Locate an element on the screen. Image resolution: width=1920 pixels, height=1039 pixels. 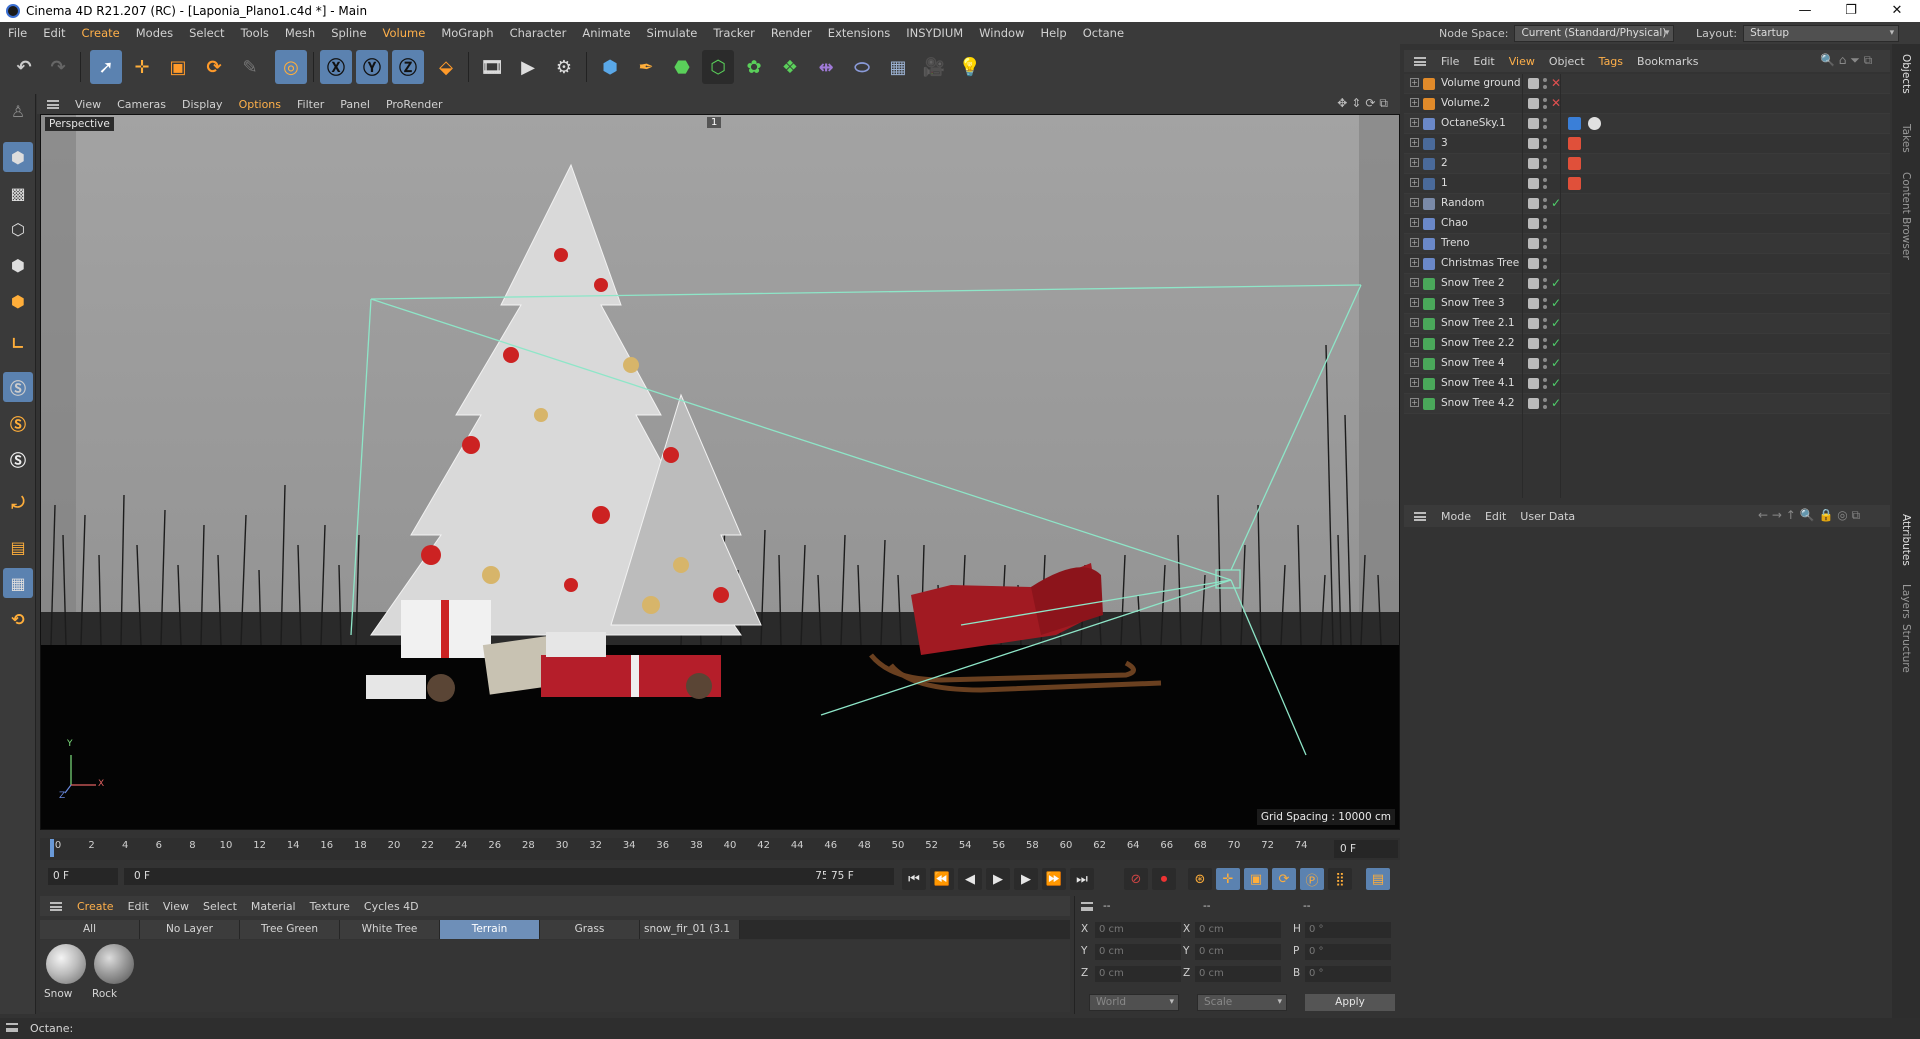
material-tab-terrain: Terrain is located at coordinates (490, 929).